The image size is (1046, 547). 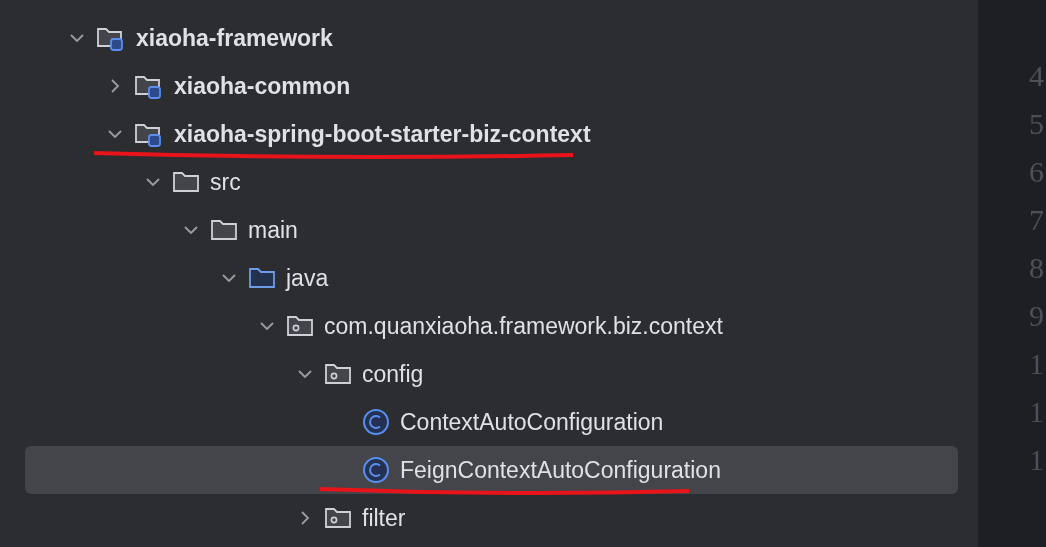 I want to click on tree-item: com.quanxiaoha.framework.biz.context, so click(x=491, y=326).